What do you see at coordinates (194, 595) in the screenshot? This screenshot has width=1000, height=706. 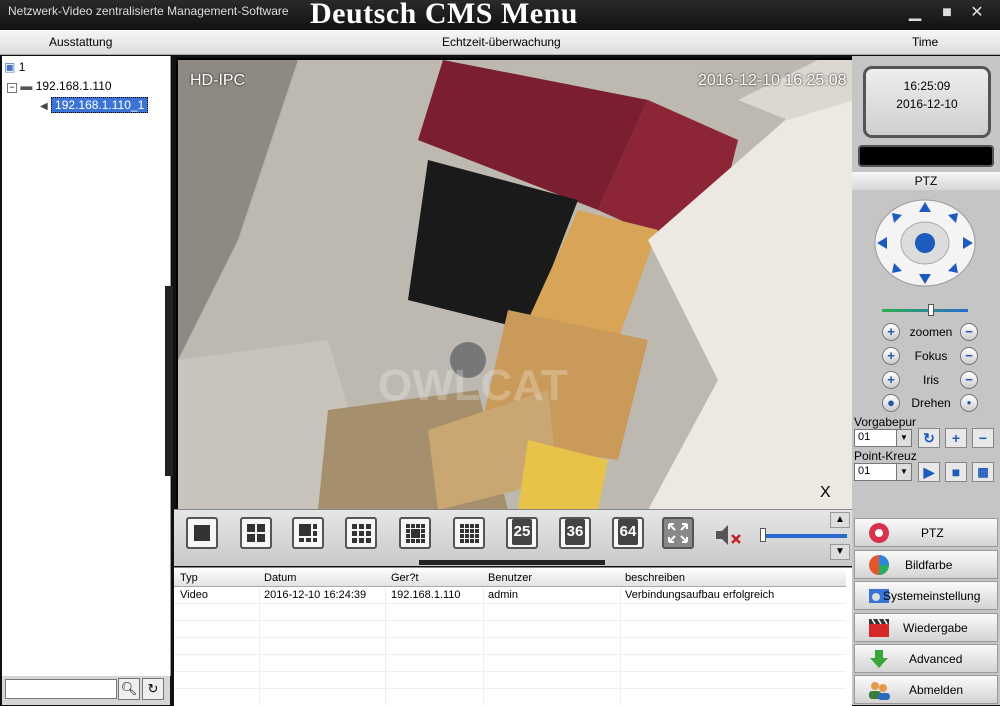 I see `cell-typ: Video` at bounding box center [194, 595].